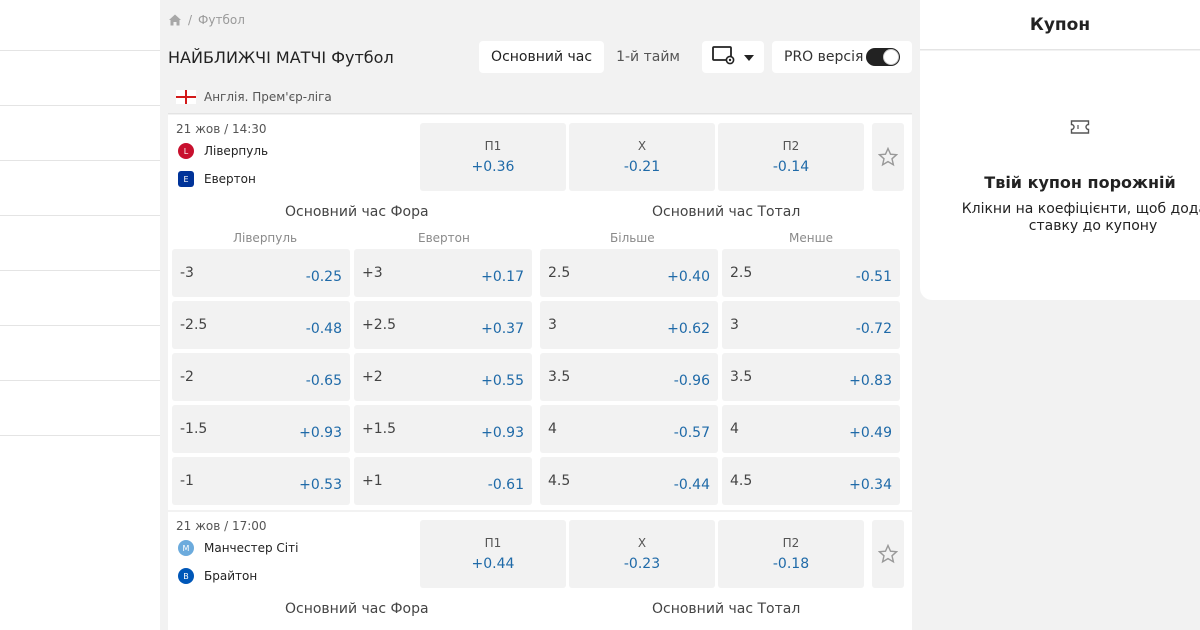  What do you see at coordinates (724, 57) in the screenshot?
I see `screen-settings-icon` at bounding box center [724, 57].